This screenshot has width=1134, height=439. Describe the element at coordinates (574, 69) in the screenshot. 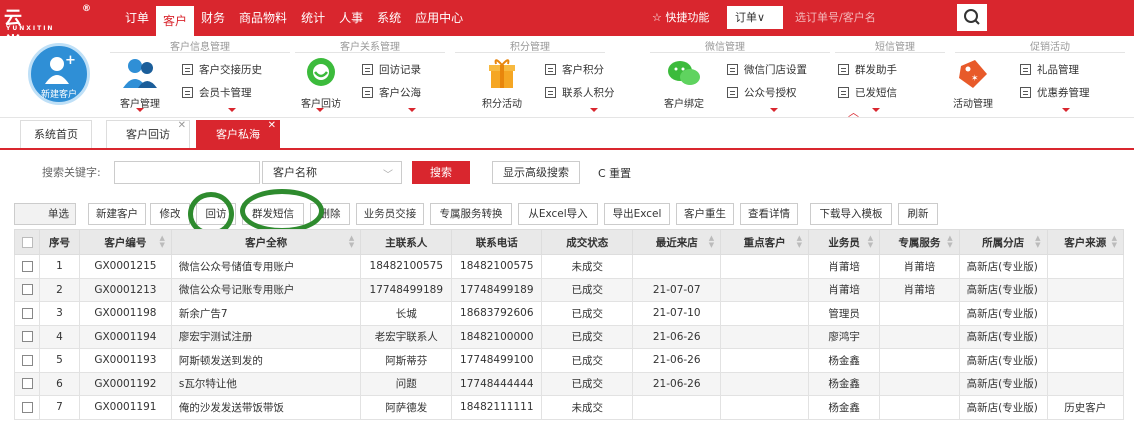

I see `customer-points-button: 客户积分` at that location.